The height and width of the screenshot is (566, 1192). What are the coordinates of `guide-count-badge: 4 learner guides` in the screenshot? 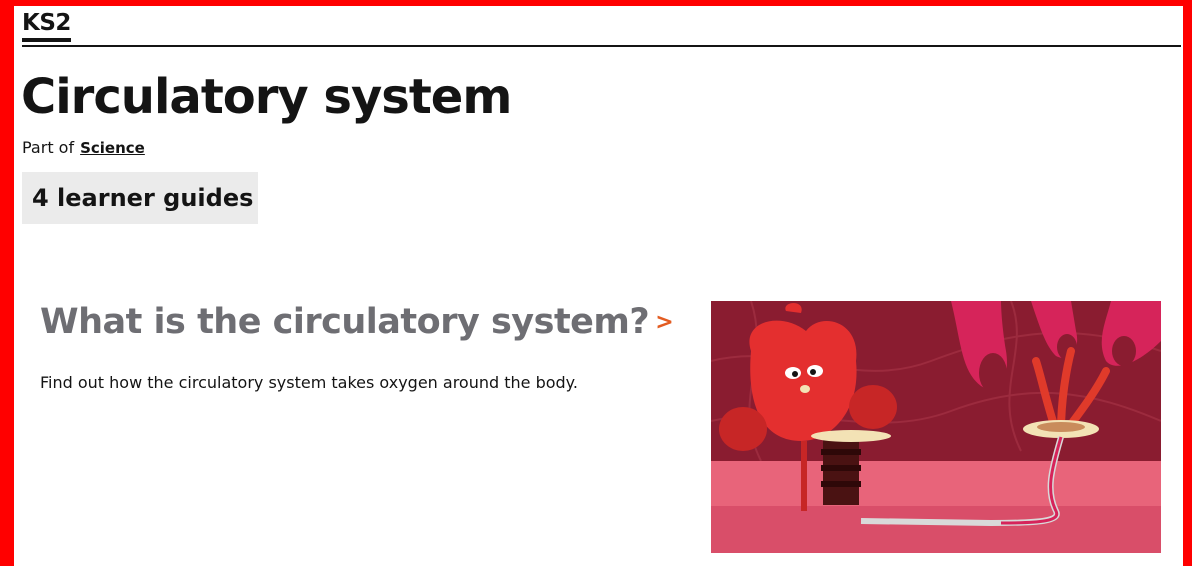 It's located at (140, 198).